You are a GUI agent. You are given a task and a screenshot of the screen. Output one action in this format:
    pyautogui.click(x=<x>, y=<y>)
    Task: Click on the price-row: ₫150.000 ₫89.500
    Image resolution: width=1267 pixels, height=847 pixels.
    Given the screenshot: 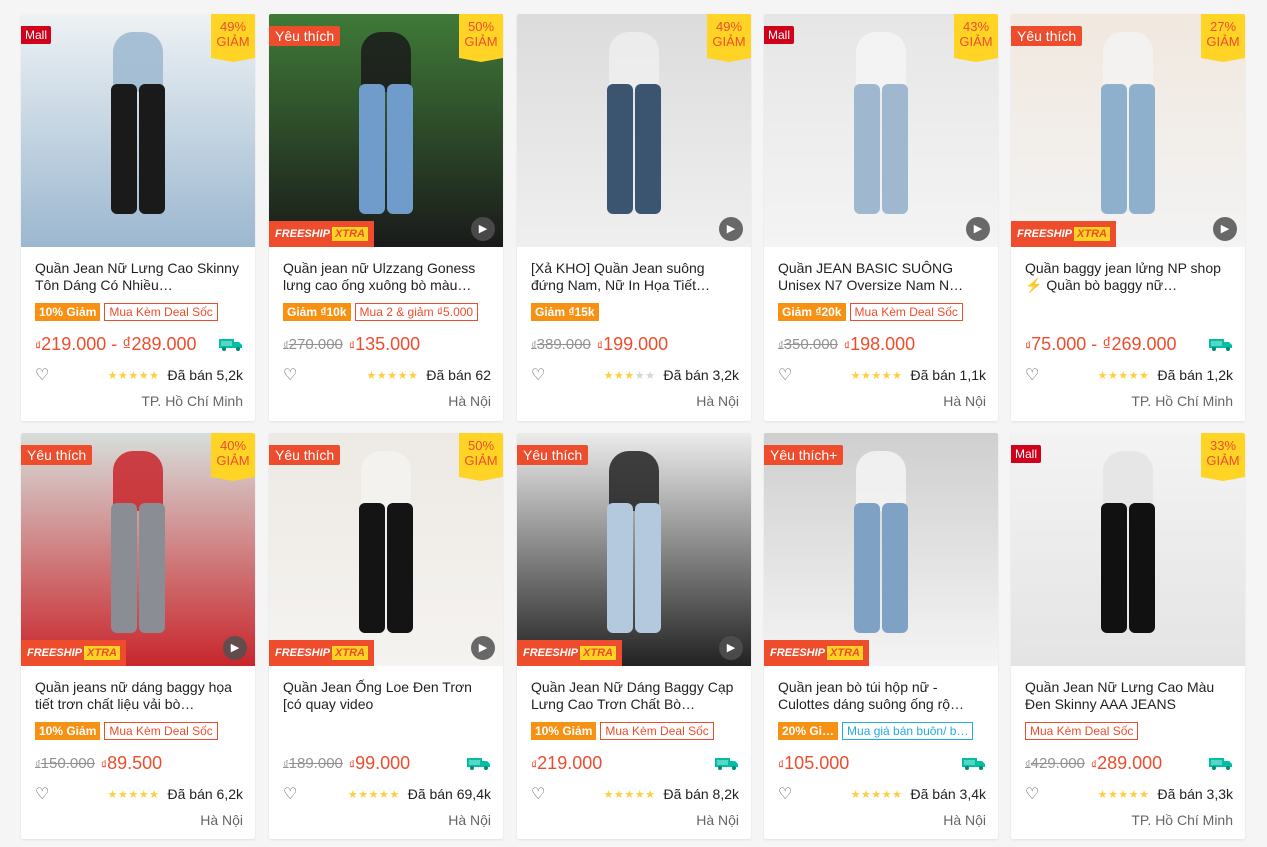 What is the action you would take?
    pyautogui.click(x=139, y=763)
    